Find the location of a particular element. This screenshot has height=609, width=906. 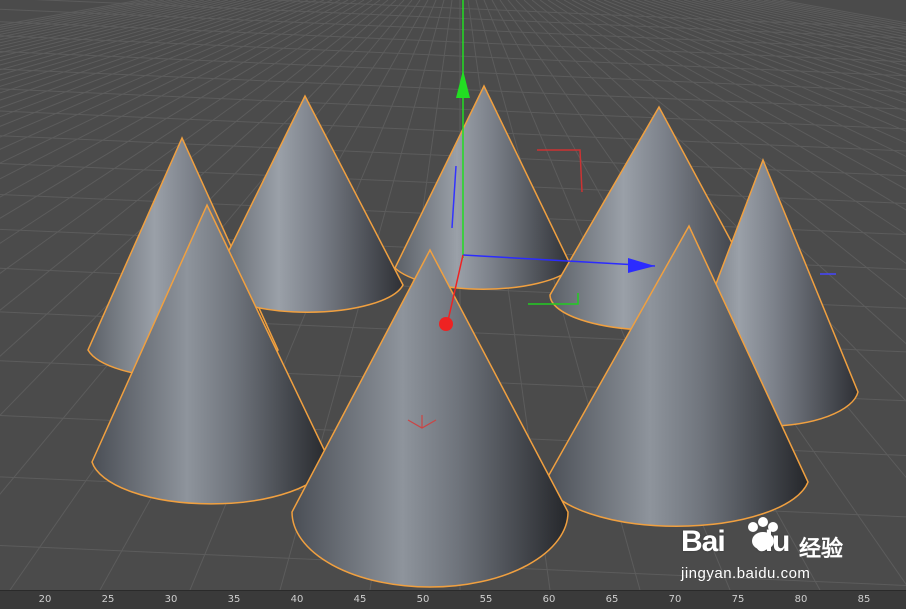

timeline-tick-label: 50 is located at coordinates (423, 599).